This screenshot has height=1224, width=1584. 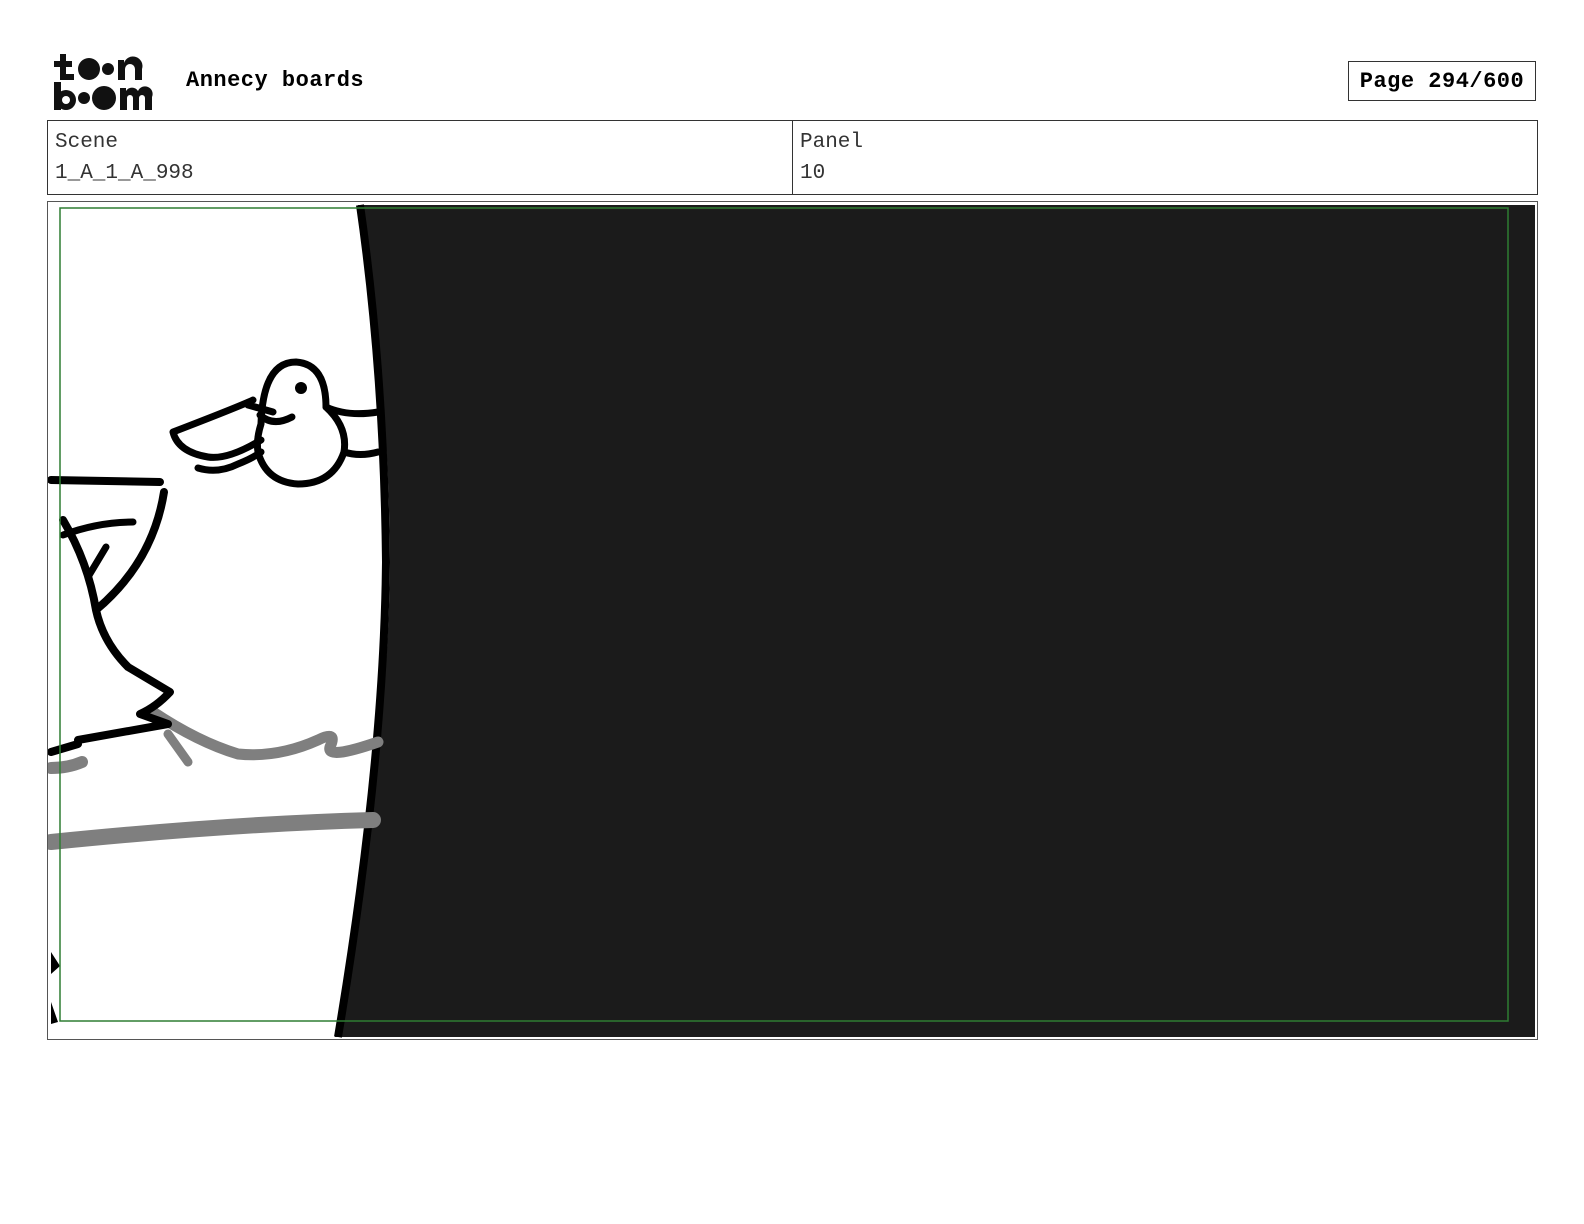 What do you see at coordinates (87, 142) in the screenshot?
I see `scene-label: Scene` at bounding box center [87, 142].